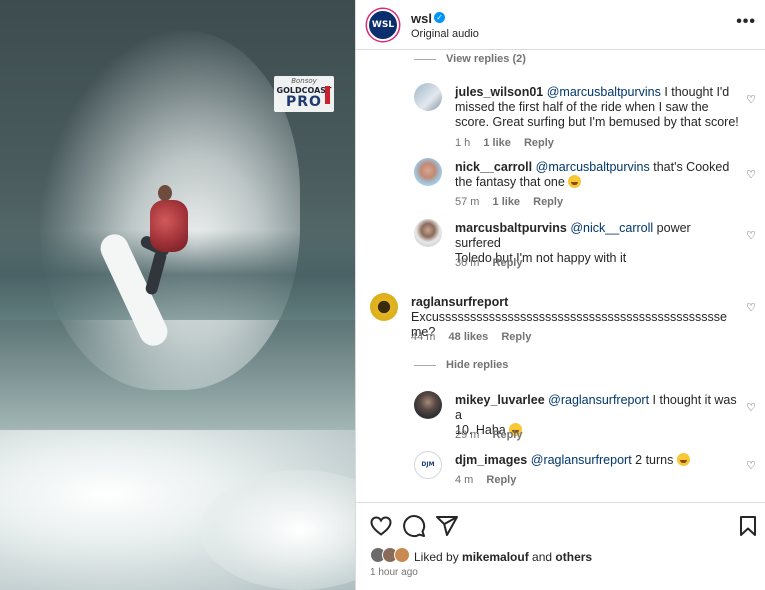 This screenshot has width=765, height=590. I want to click on comment-meta: 1 h 1 like Reply, so click(509, 143).